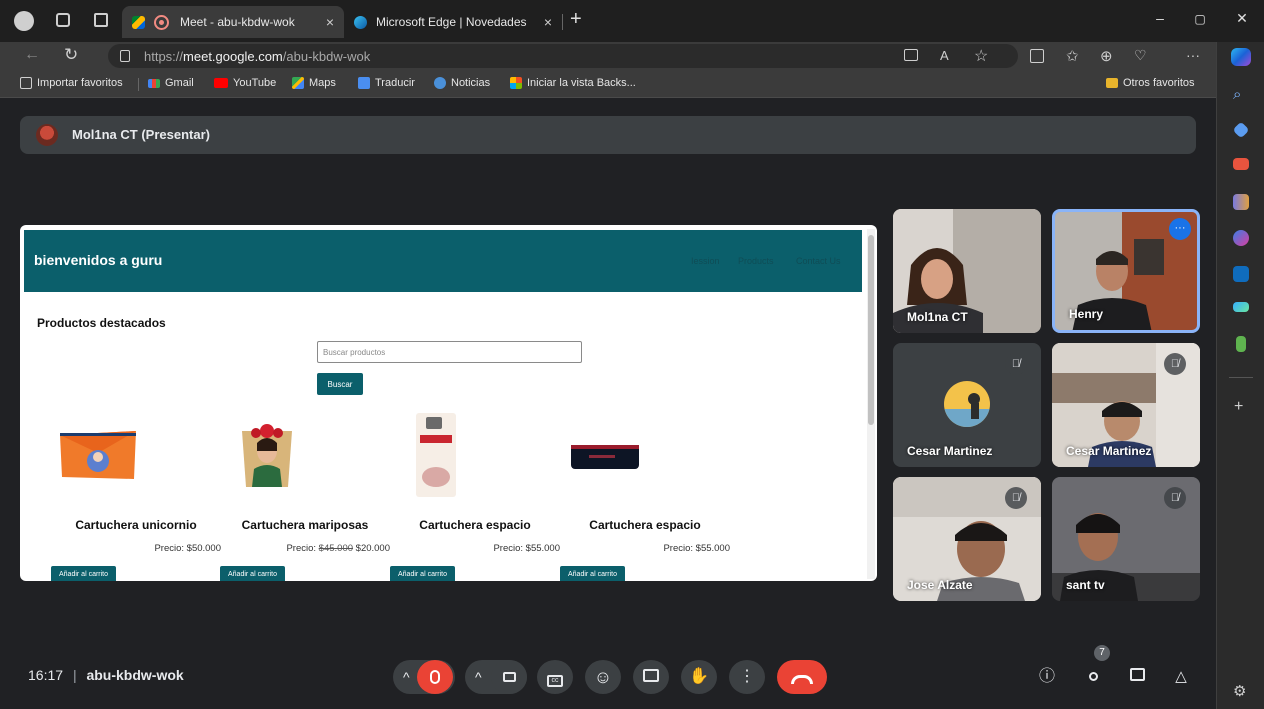  I want to click on search-button: Buscar, so click(340, 384).